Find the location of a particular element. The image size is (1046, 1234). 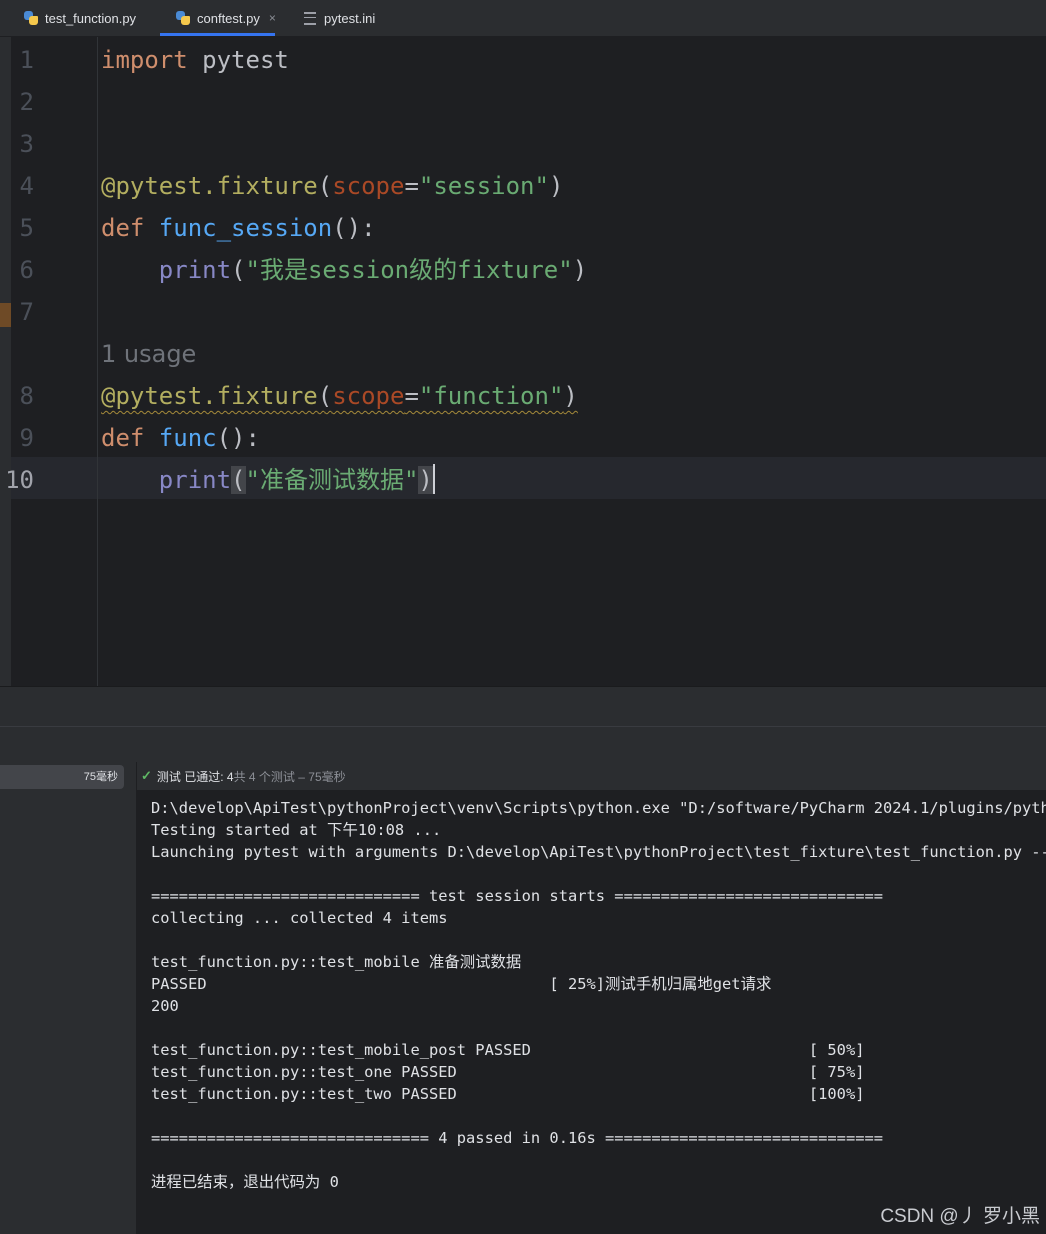

usage-inlay-hint: 1 usage is located at coordinates (148, 354).